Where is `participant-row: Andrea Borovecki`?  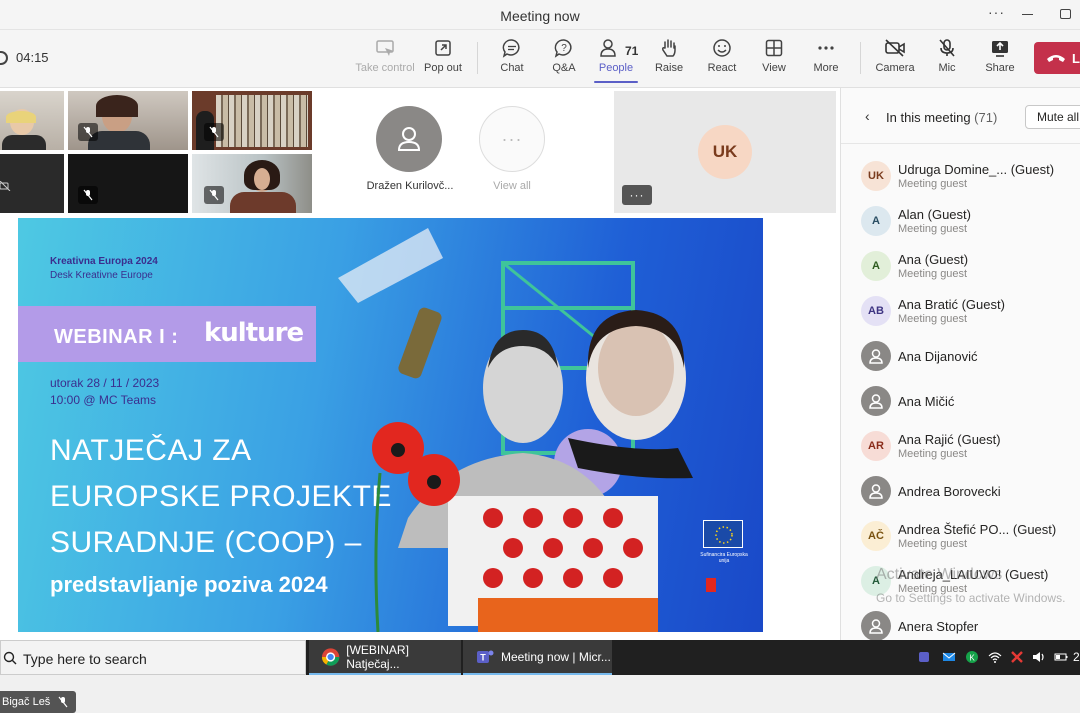 participant-row: Andrea Borovecki is located at coordinates (960, 491).